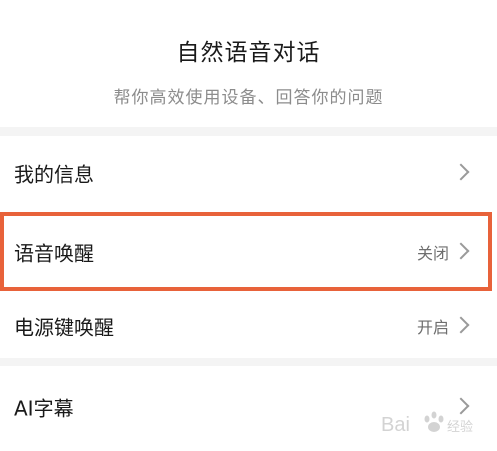  What do you see at coordinates (248, 98) in the screenshot?
I see `page-subtitle: 帮你高效使用设备、回答你的问题` at bounding box center [248, 98].